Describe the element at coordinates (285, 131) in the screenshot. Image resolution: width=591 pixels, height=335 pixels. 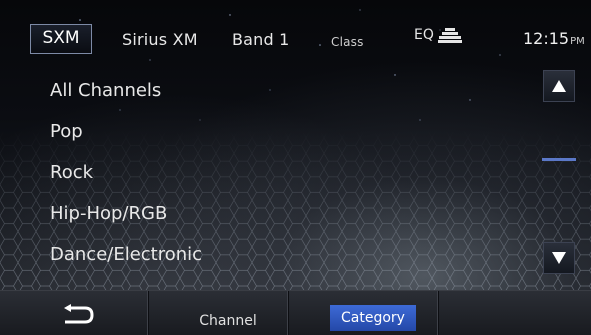
I see `list-item: Pop` at that location.